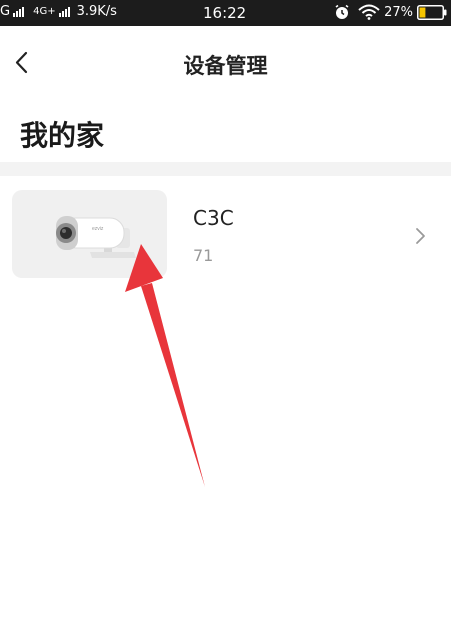  What do you see at coordinates (5, 11) in the screenshot?
I see `carrier-label: G` at bounding box center [5, 11].